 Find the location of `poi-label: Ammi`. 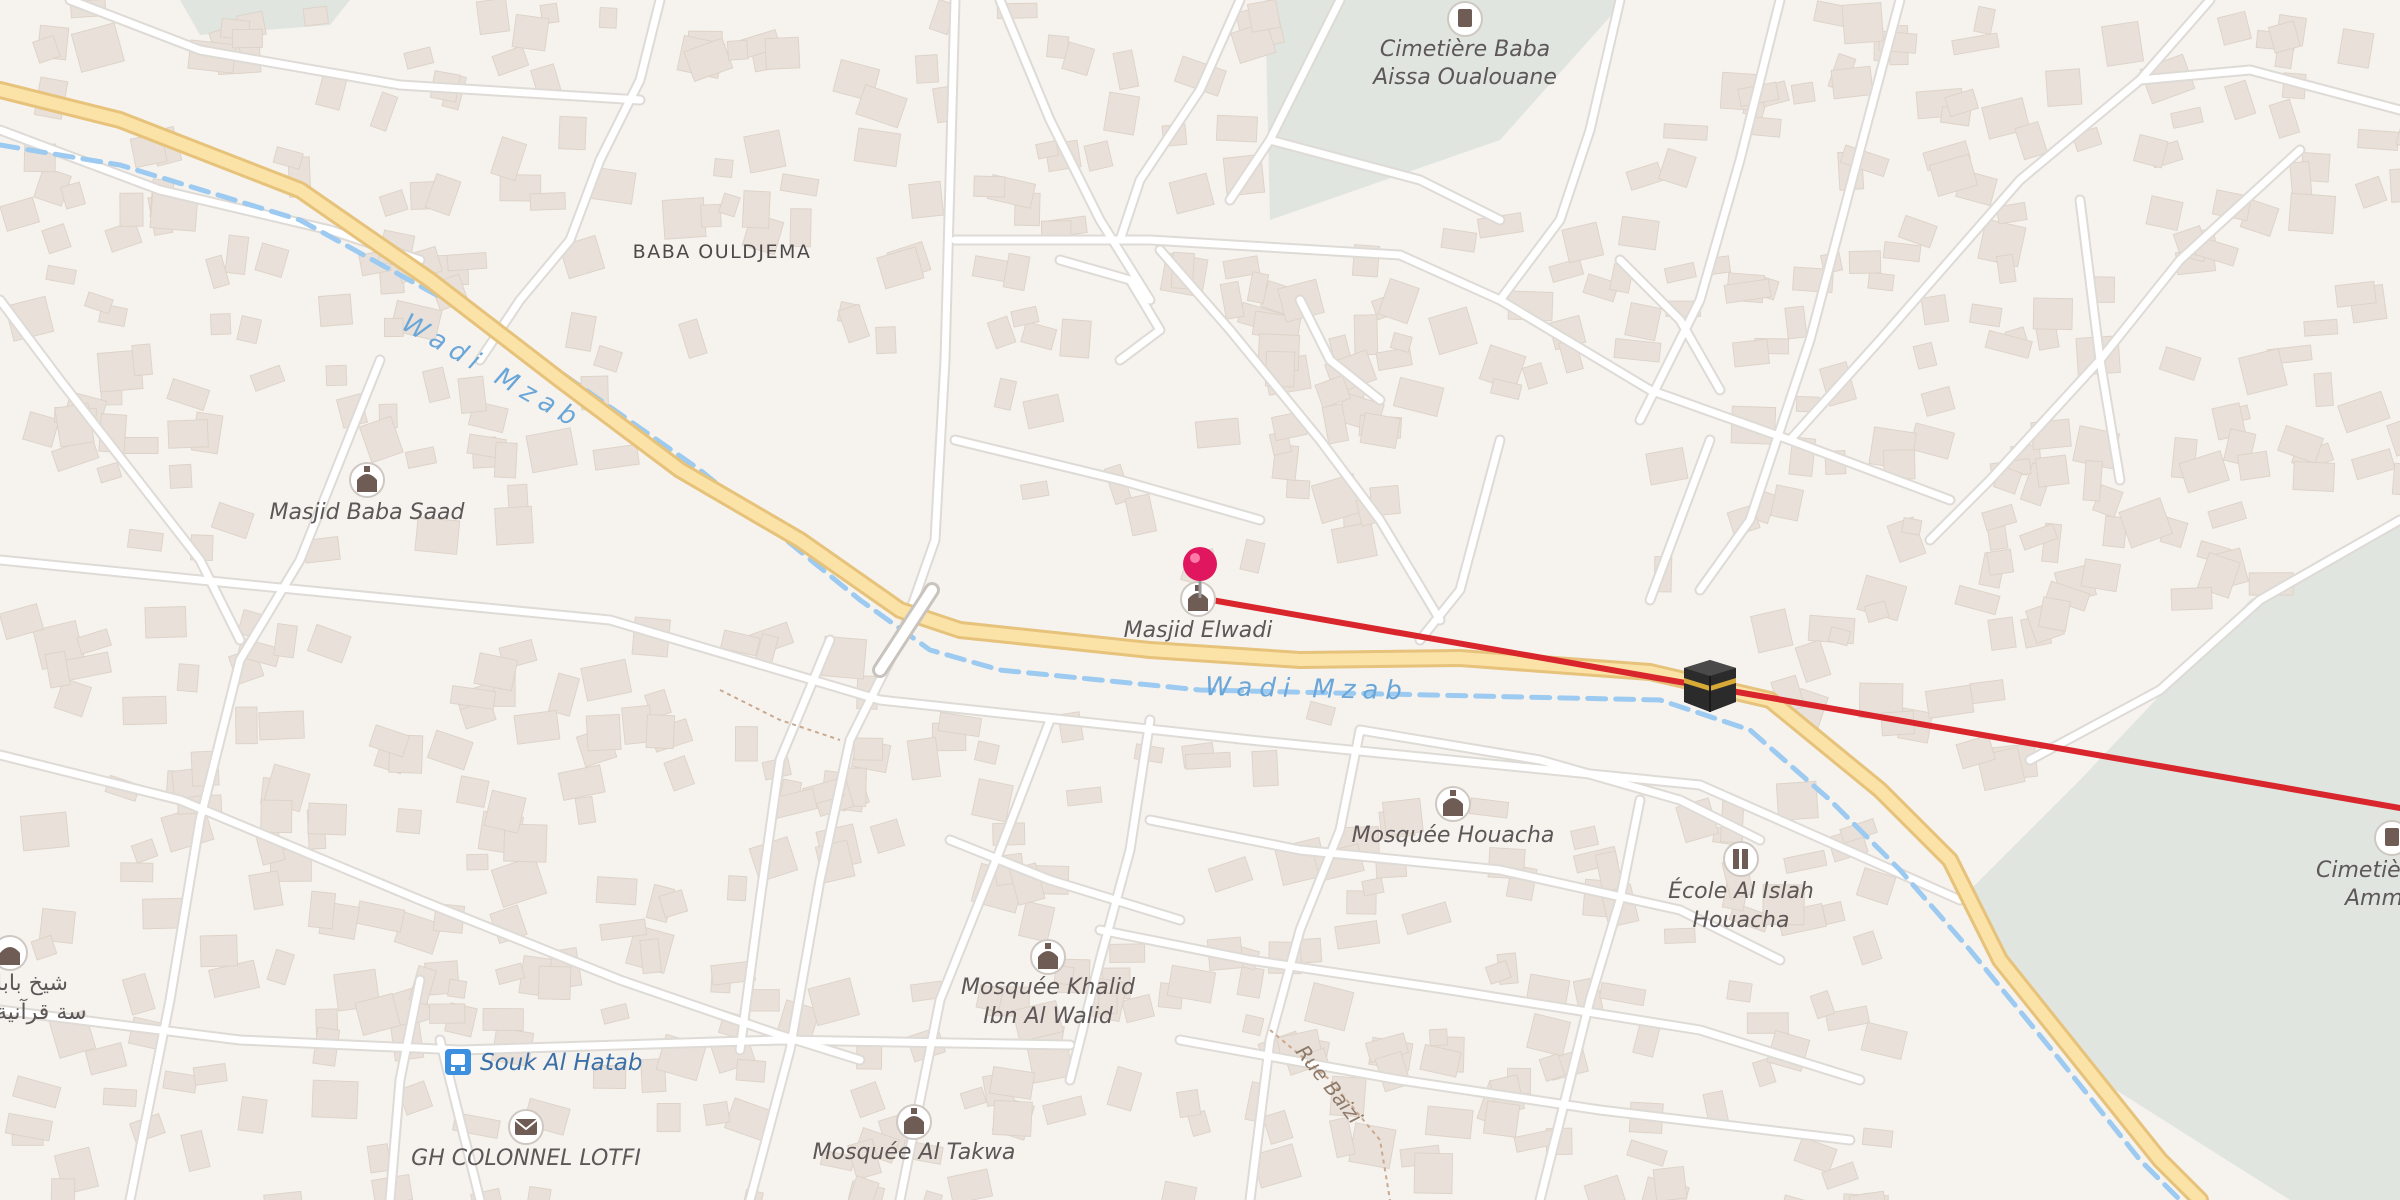

poi-label: Ammi is located at coordinates (2371, 898).